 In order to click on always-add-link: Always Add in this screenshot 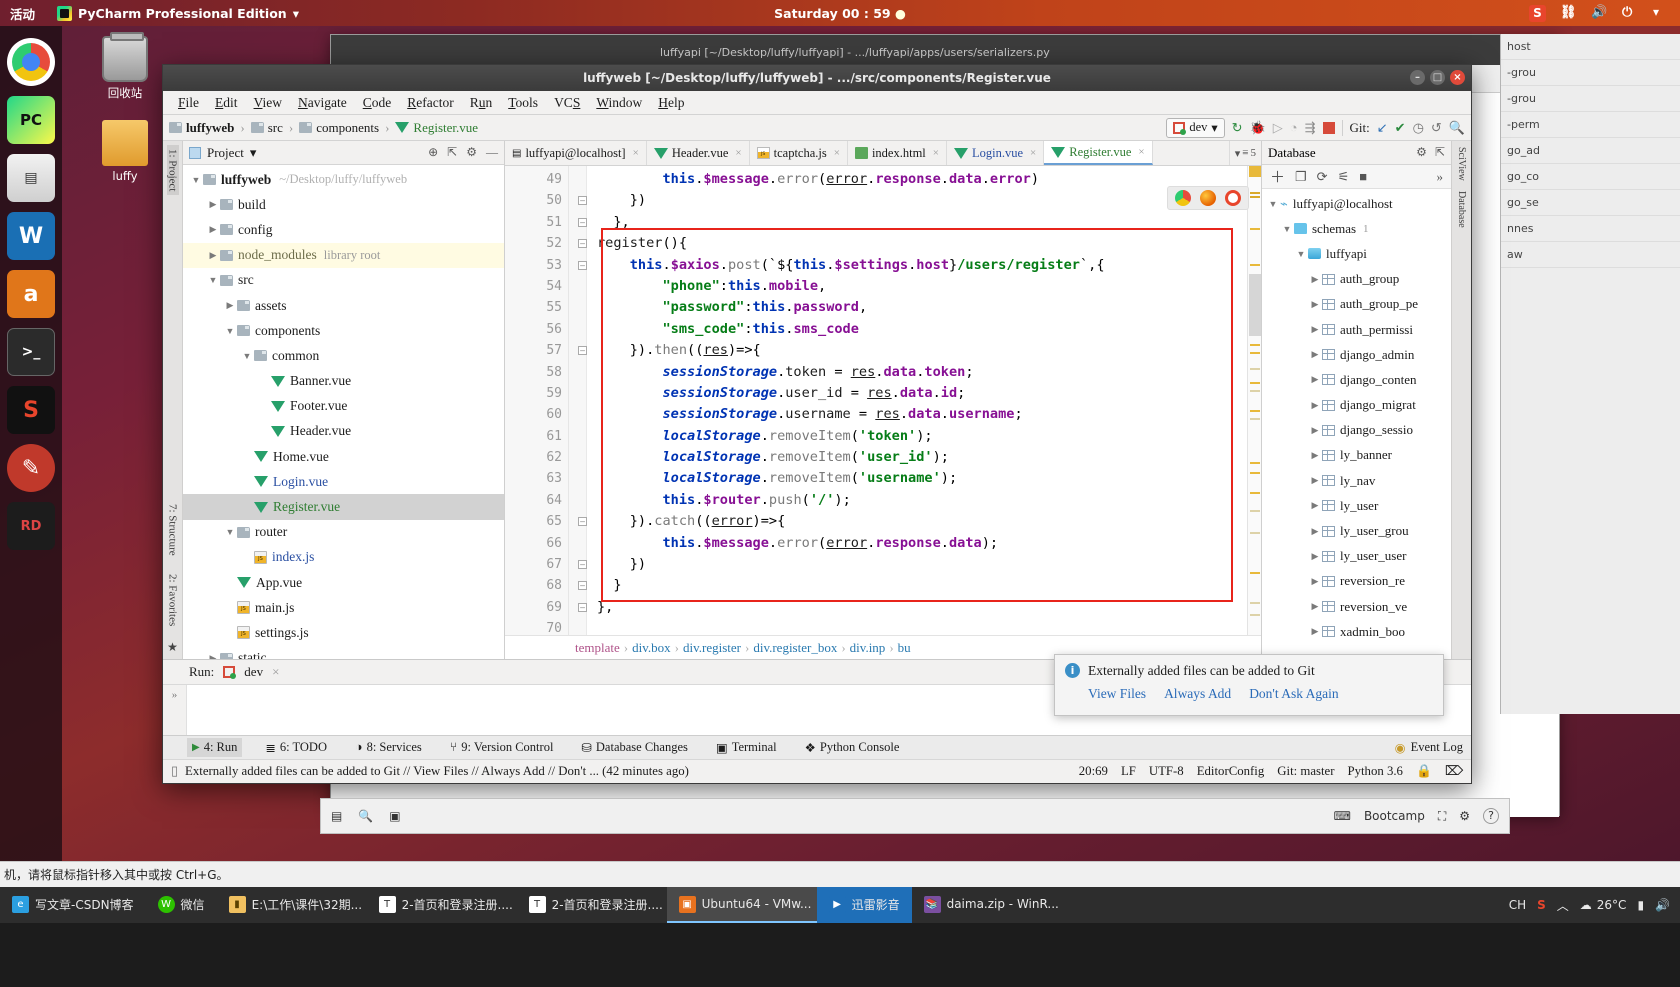, I will do `click(1197, 694)`.